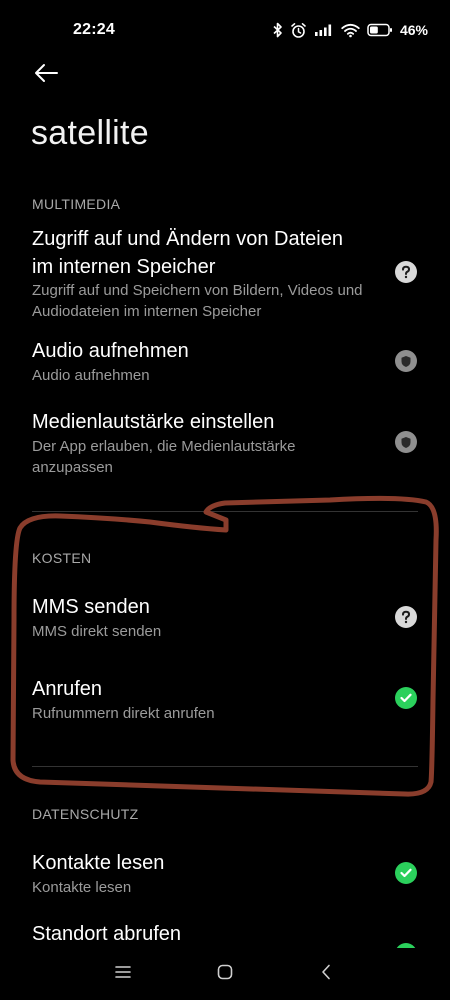 The height and width of the screenshot is (1000, 450). Describe the element at coordinates (123, 713) in the screenshot. I see `permission-subtitle: Rufnummern direkt anrufen` at that location.